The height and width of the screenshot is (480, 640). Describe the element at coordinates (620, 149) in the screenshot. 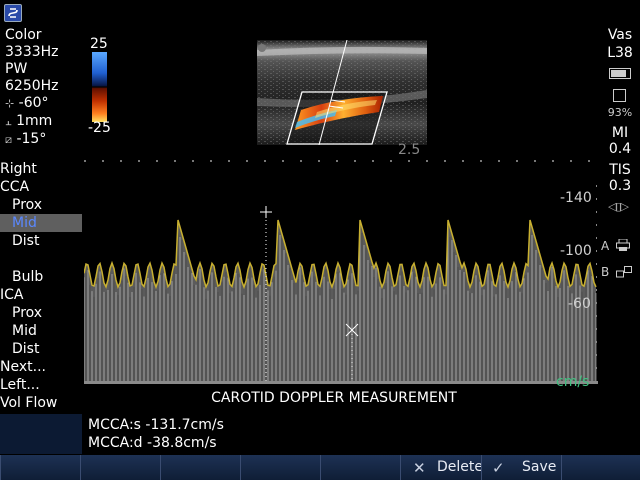

I see `mi-value: 0.4` at that location.